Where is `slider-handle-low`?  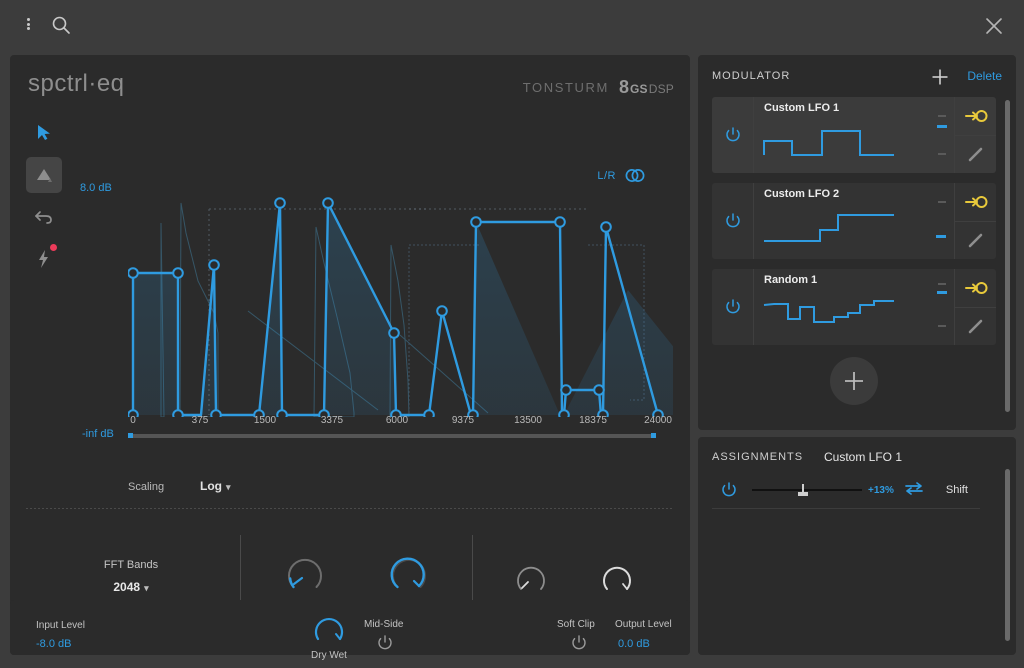
slider-handle-low is located at coordinates (130, 435).